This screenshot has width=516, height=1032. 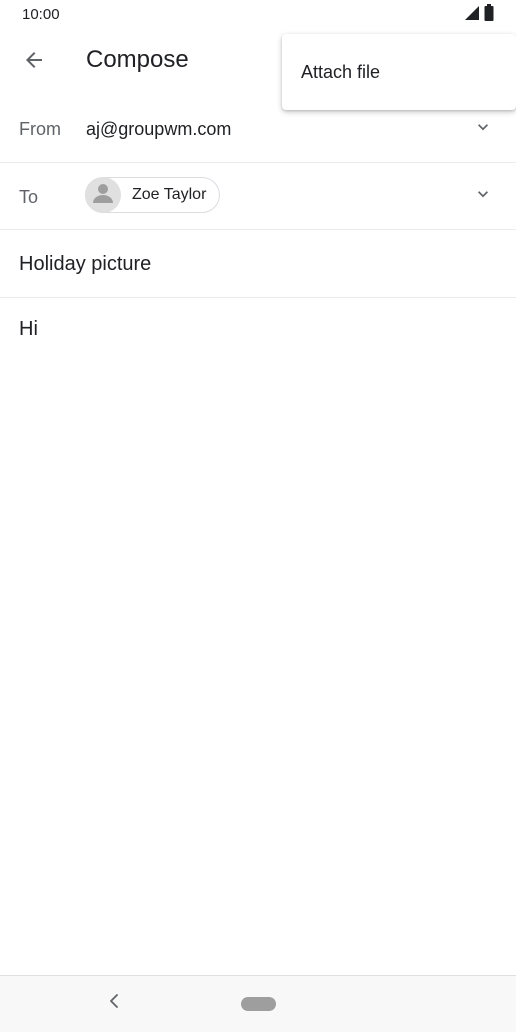 I want to click on overflow-menu: Attach file, so click(x=399, y=72).